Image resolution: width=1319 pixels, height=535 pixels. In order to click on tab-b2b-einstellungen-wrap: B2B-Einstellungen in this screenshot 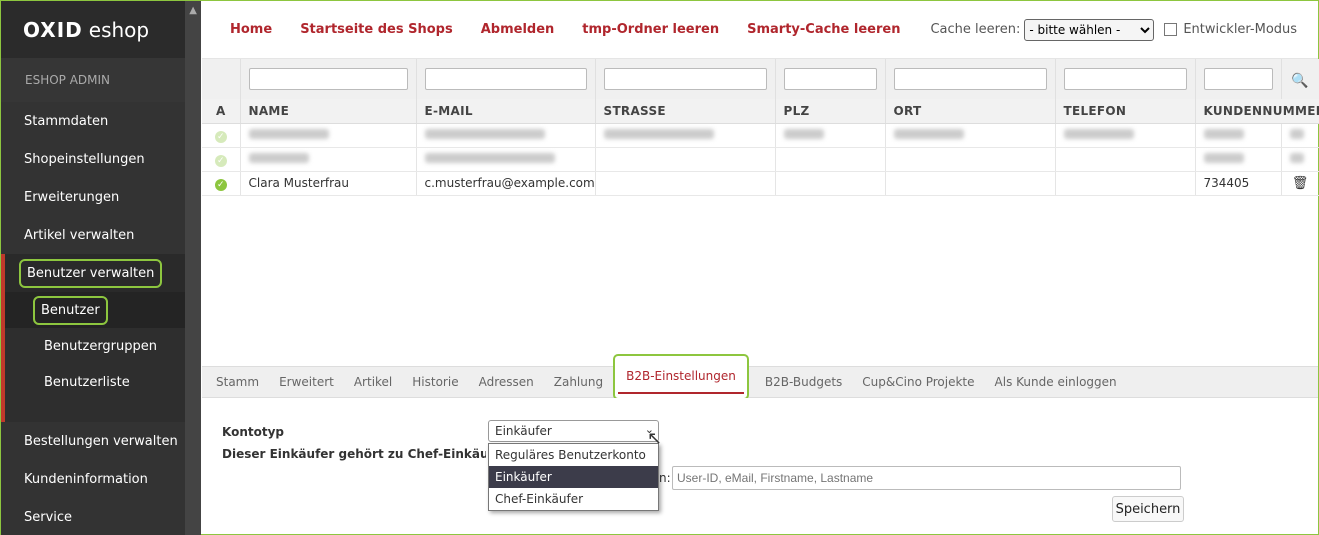, I will do `click(681, 377)`.